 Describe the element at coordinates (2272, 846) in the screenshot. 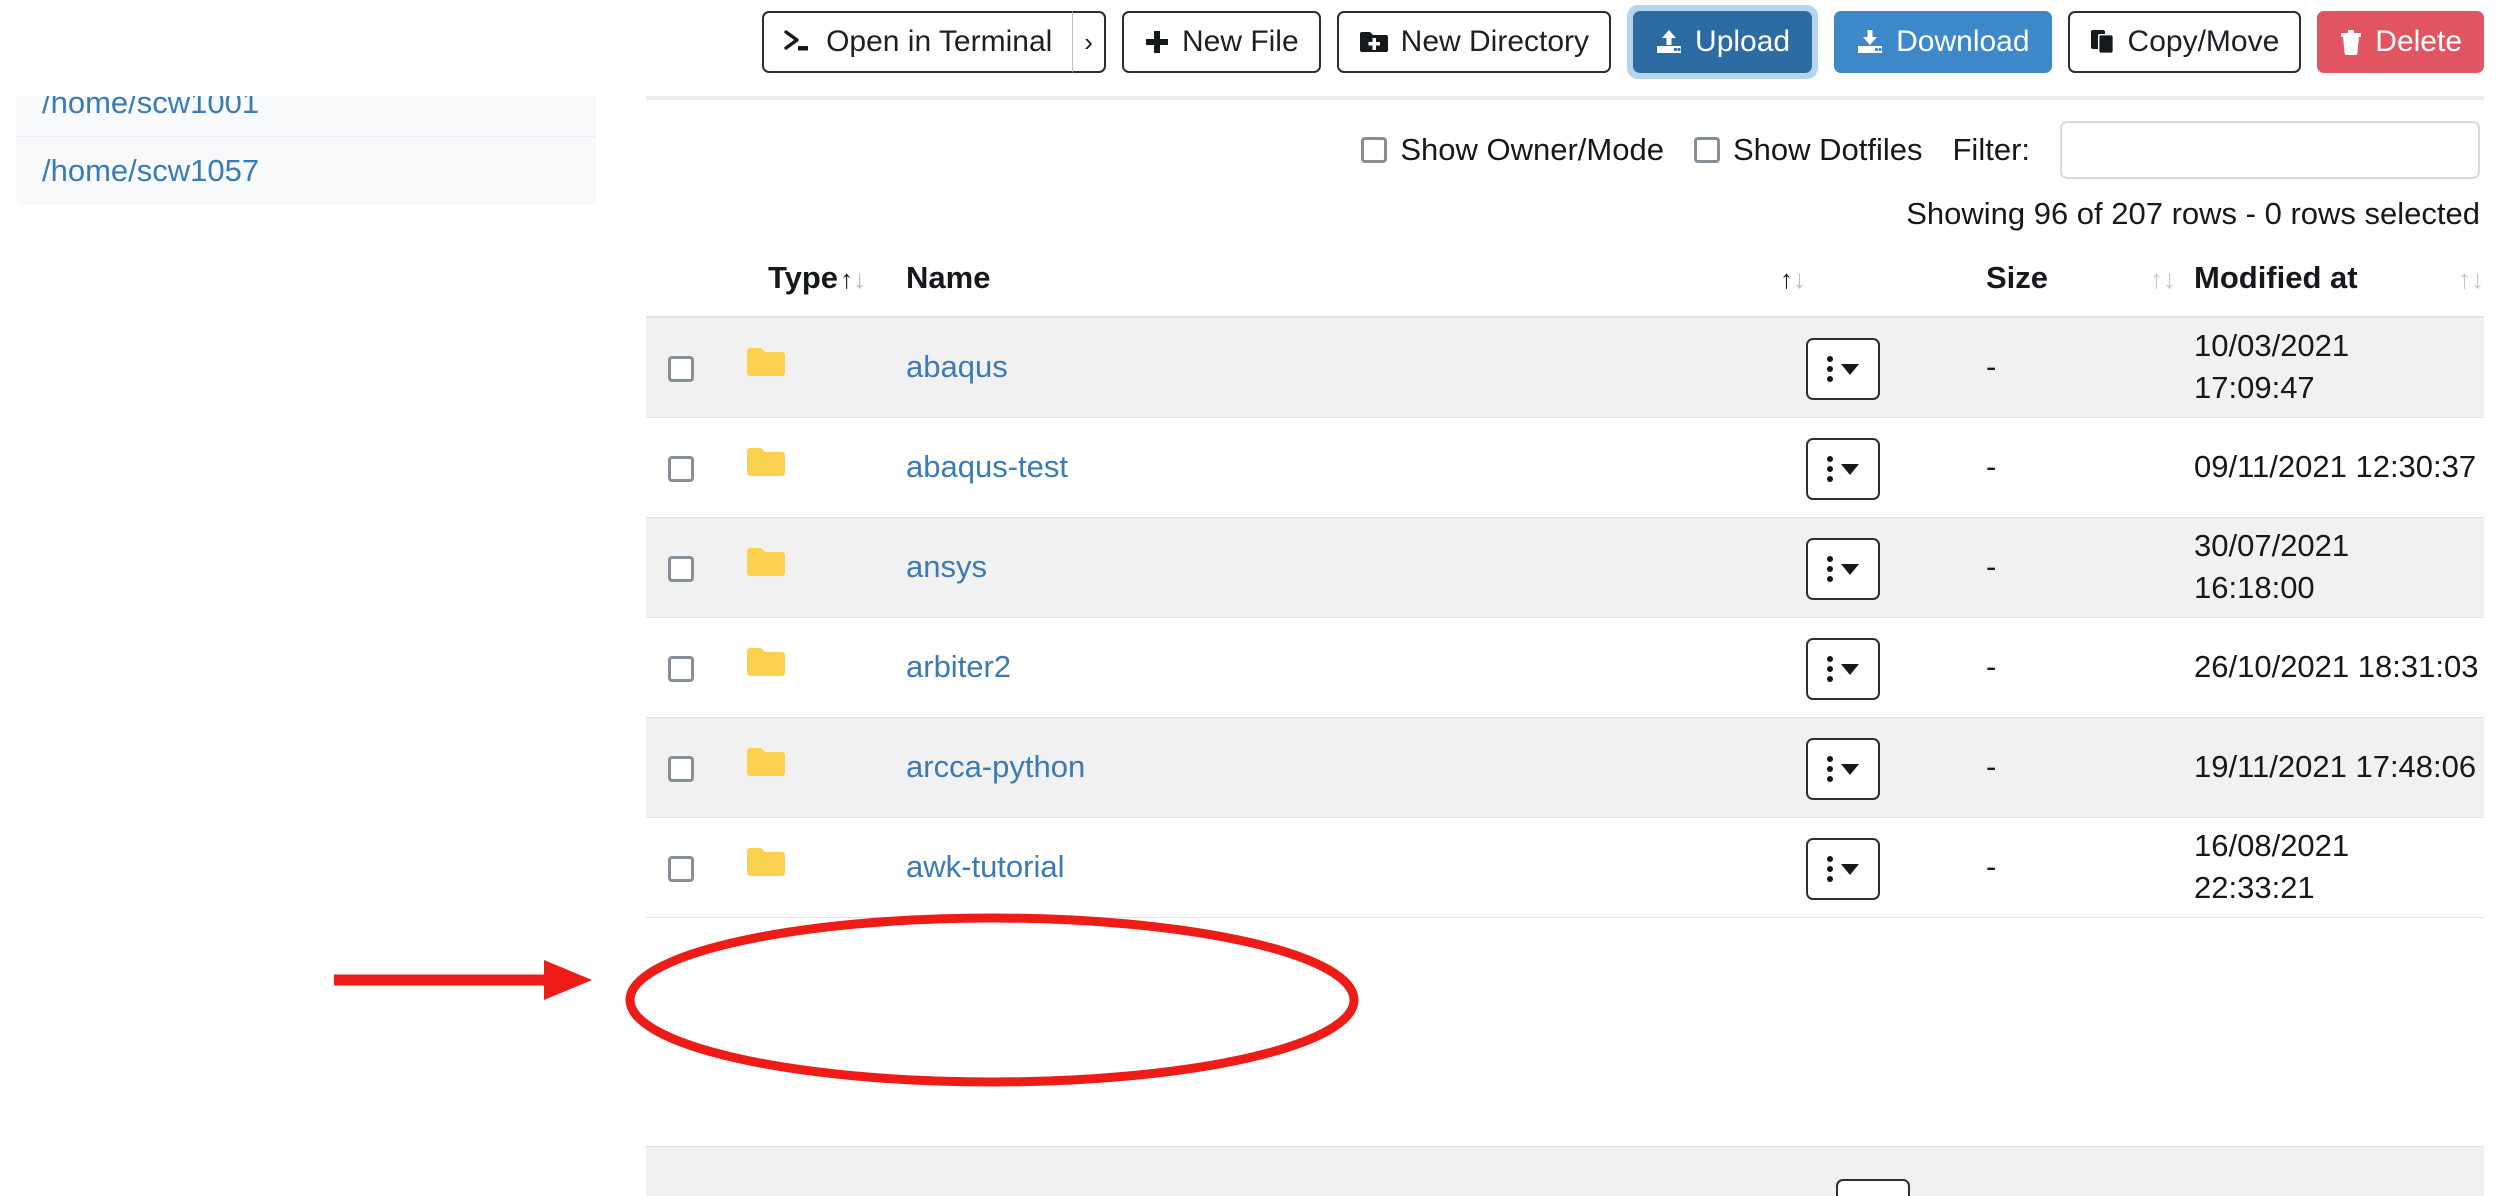

I see `row-modified-line: 16/08/2021` at that location.